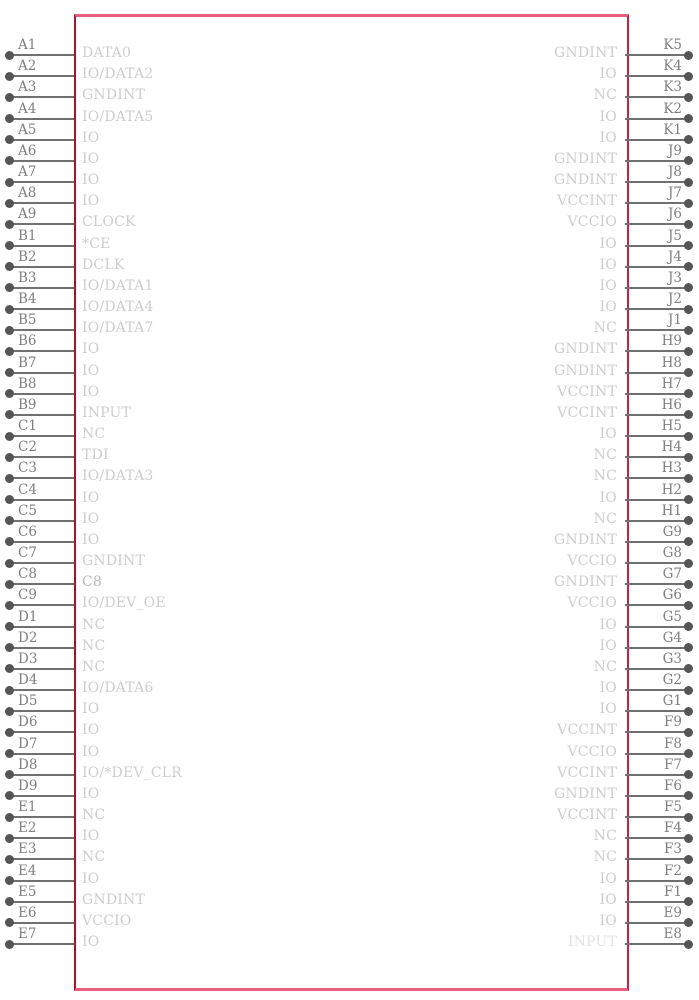 The height and width of the screenshot is (1000, 699). I want to click on pin-name-j3: IO, so click(608, 285).